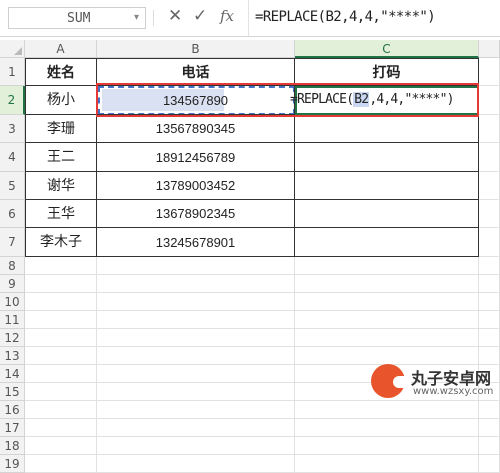 The width and height of the screenshot is (500, 473). I want to click on row-header-9: 9, so click(12, 284).